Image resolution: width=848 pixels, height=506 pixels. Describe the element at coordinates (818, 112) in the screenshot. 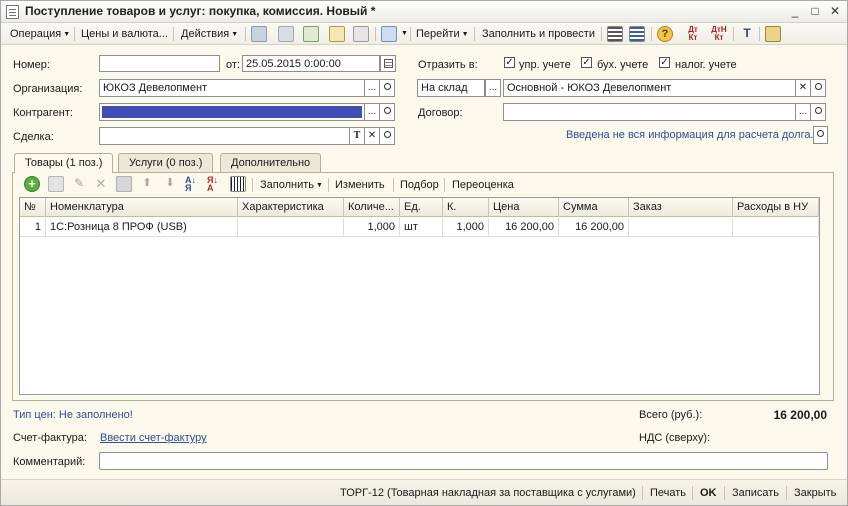

I see `contract-open-button` at that location.